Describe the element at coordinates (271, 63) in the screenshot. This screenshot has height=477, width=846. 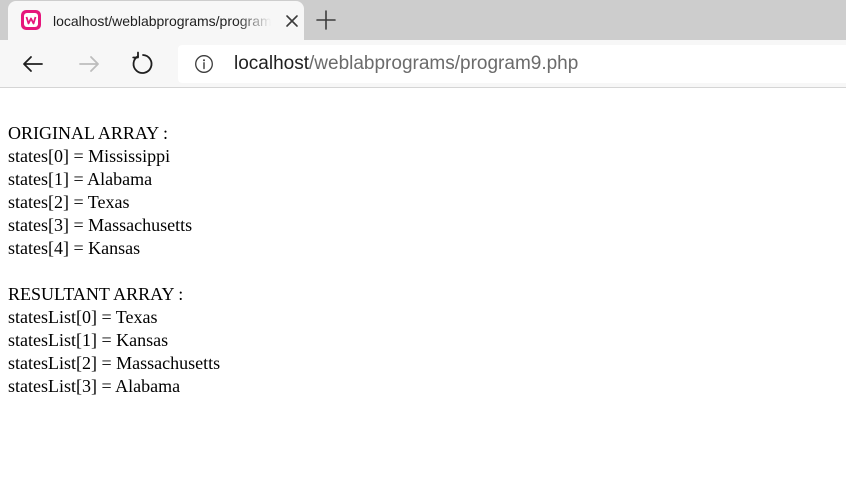
I see `url-host: localhost` at that location.